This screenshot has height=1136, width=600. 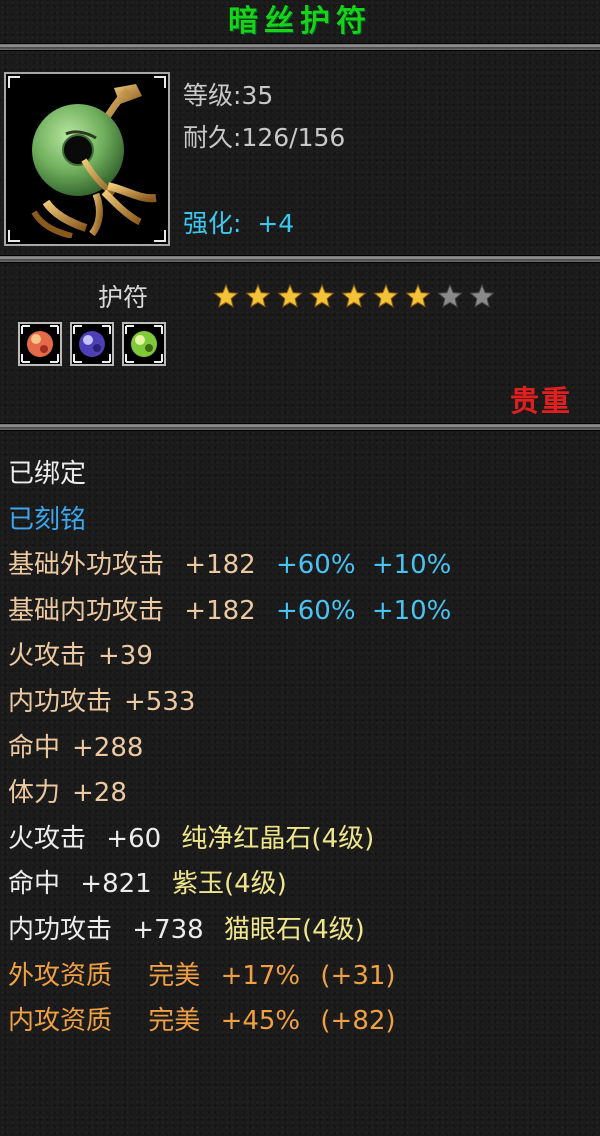 I want to click on attribute-row: 内功攻击 +533, so click(x=303, y=703).